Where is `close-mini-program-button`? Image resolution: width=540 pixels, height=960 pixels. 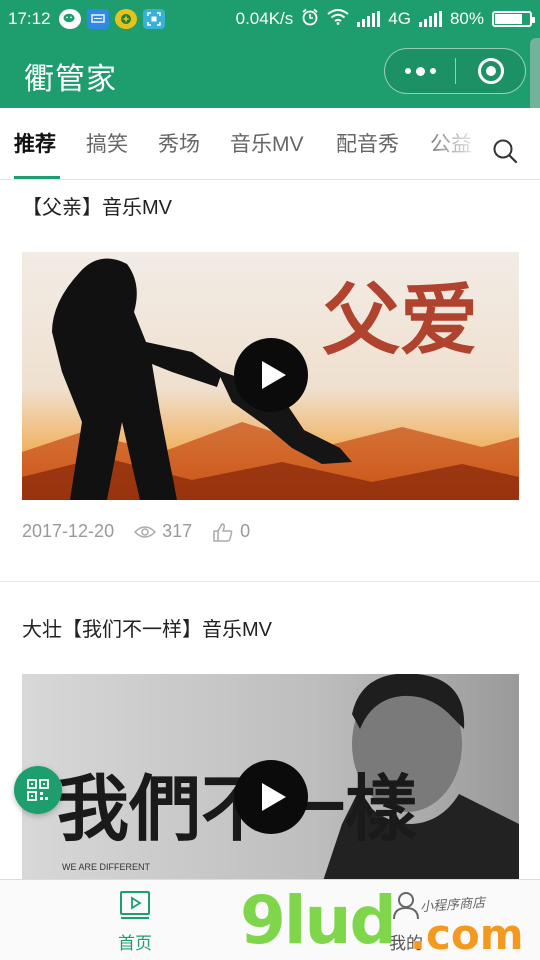 close-mini-program-button is located at coordinates (490, 71).